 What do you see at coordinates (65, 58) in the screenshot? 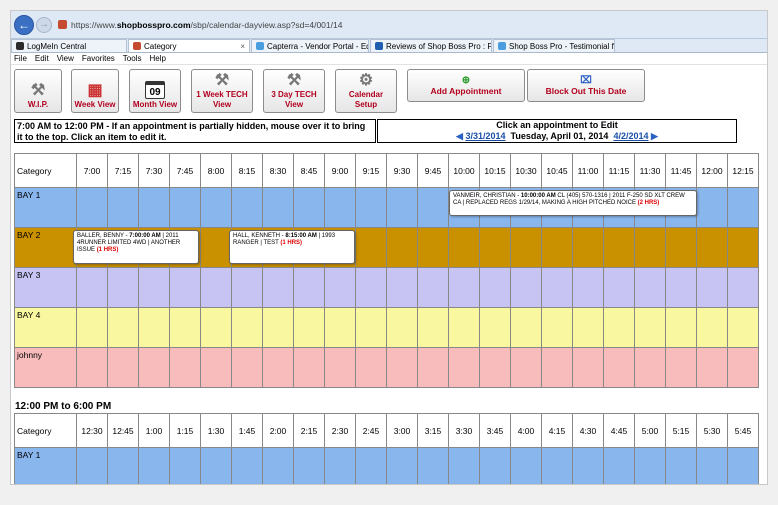
I see `menu-item: View` at bounding box center [65, 58].